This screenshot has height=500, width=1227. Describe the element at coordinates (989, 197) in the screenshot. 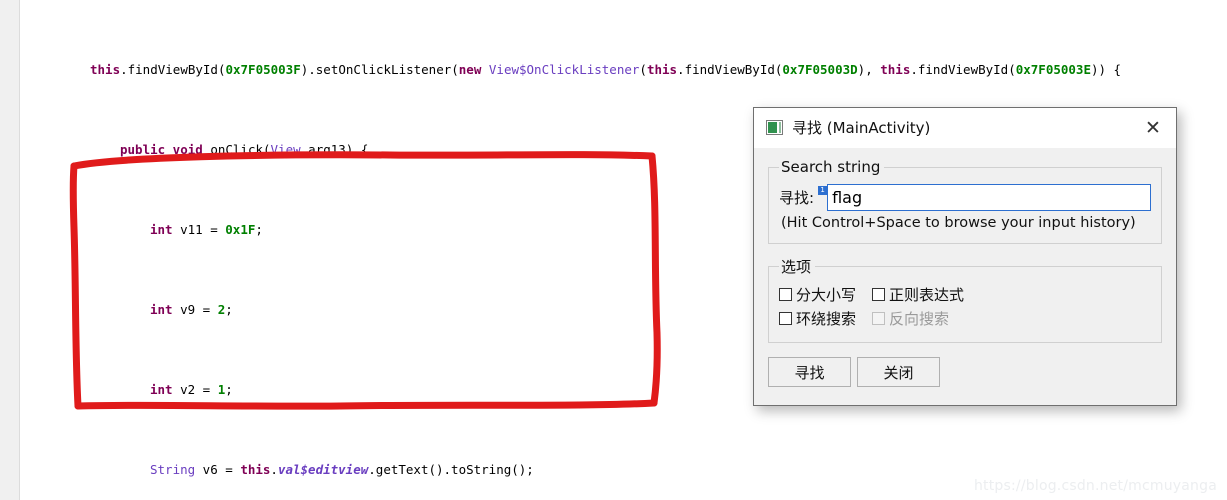

I see `search-input` at that location.